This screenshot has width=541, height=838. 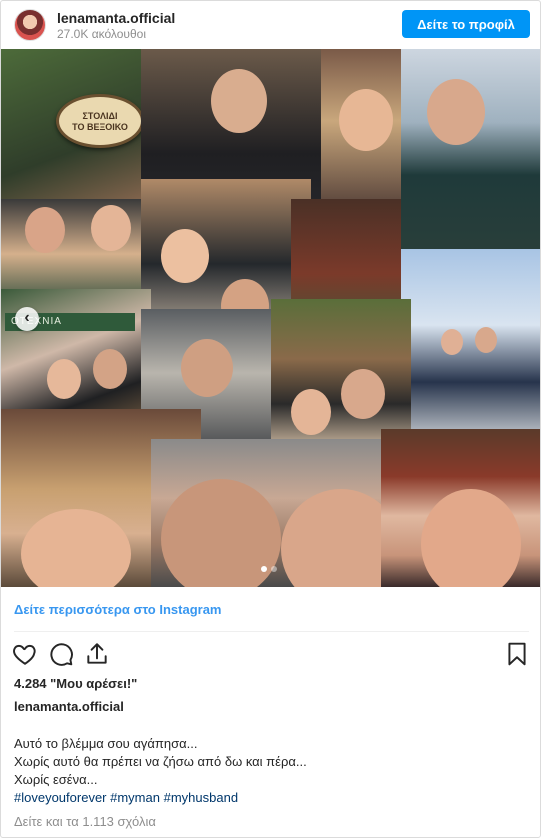 What do you see at coordinates (30, 25) in the screenshot?
I see `profile-avatar` at bounding box center [30, 25].